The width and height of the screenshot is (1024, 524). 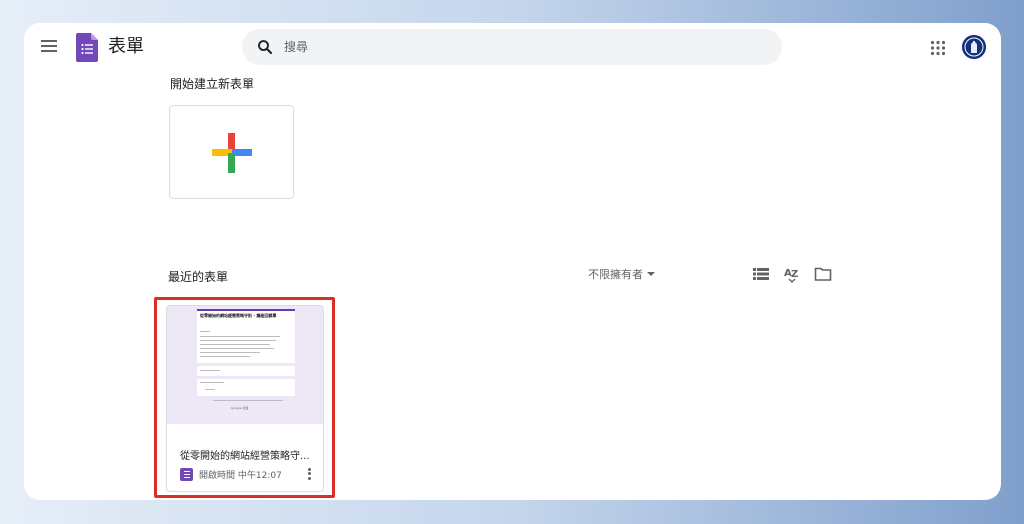 What do you see at coordinates (761, 274) in the screenshot?
I see `list-view-icon` at bounding box center [761, 274].